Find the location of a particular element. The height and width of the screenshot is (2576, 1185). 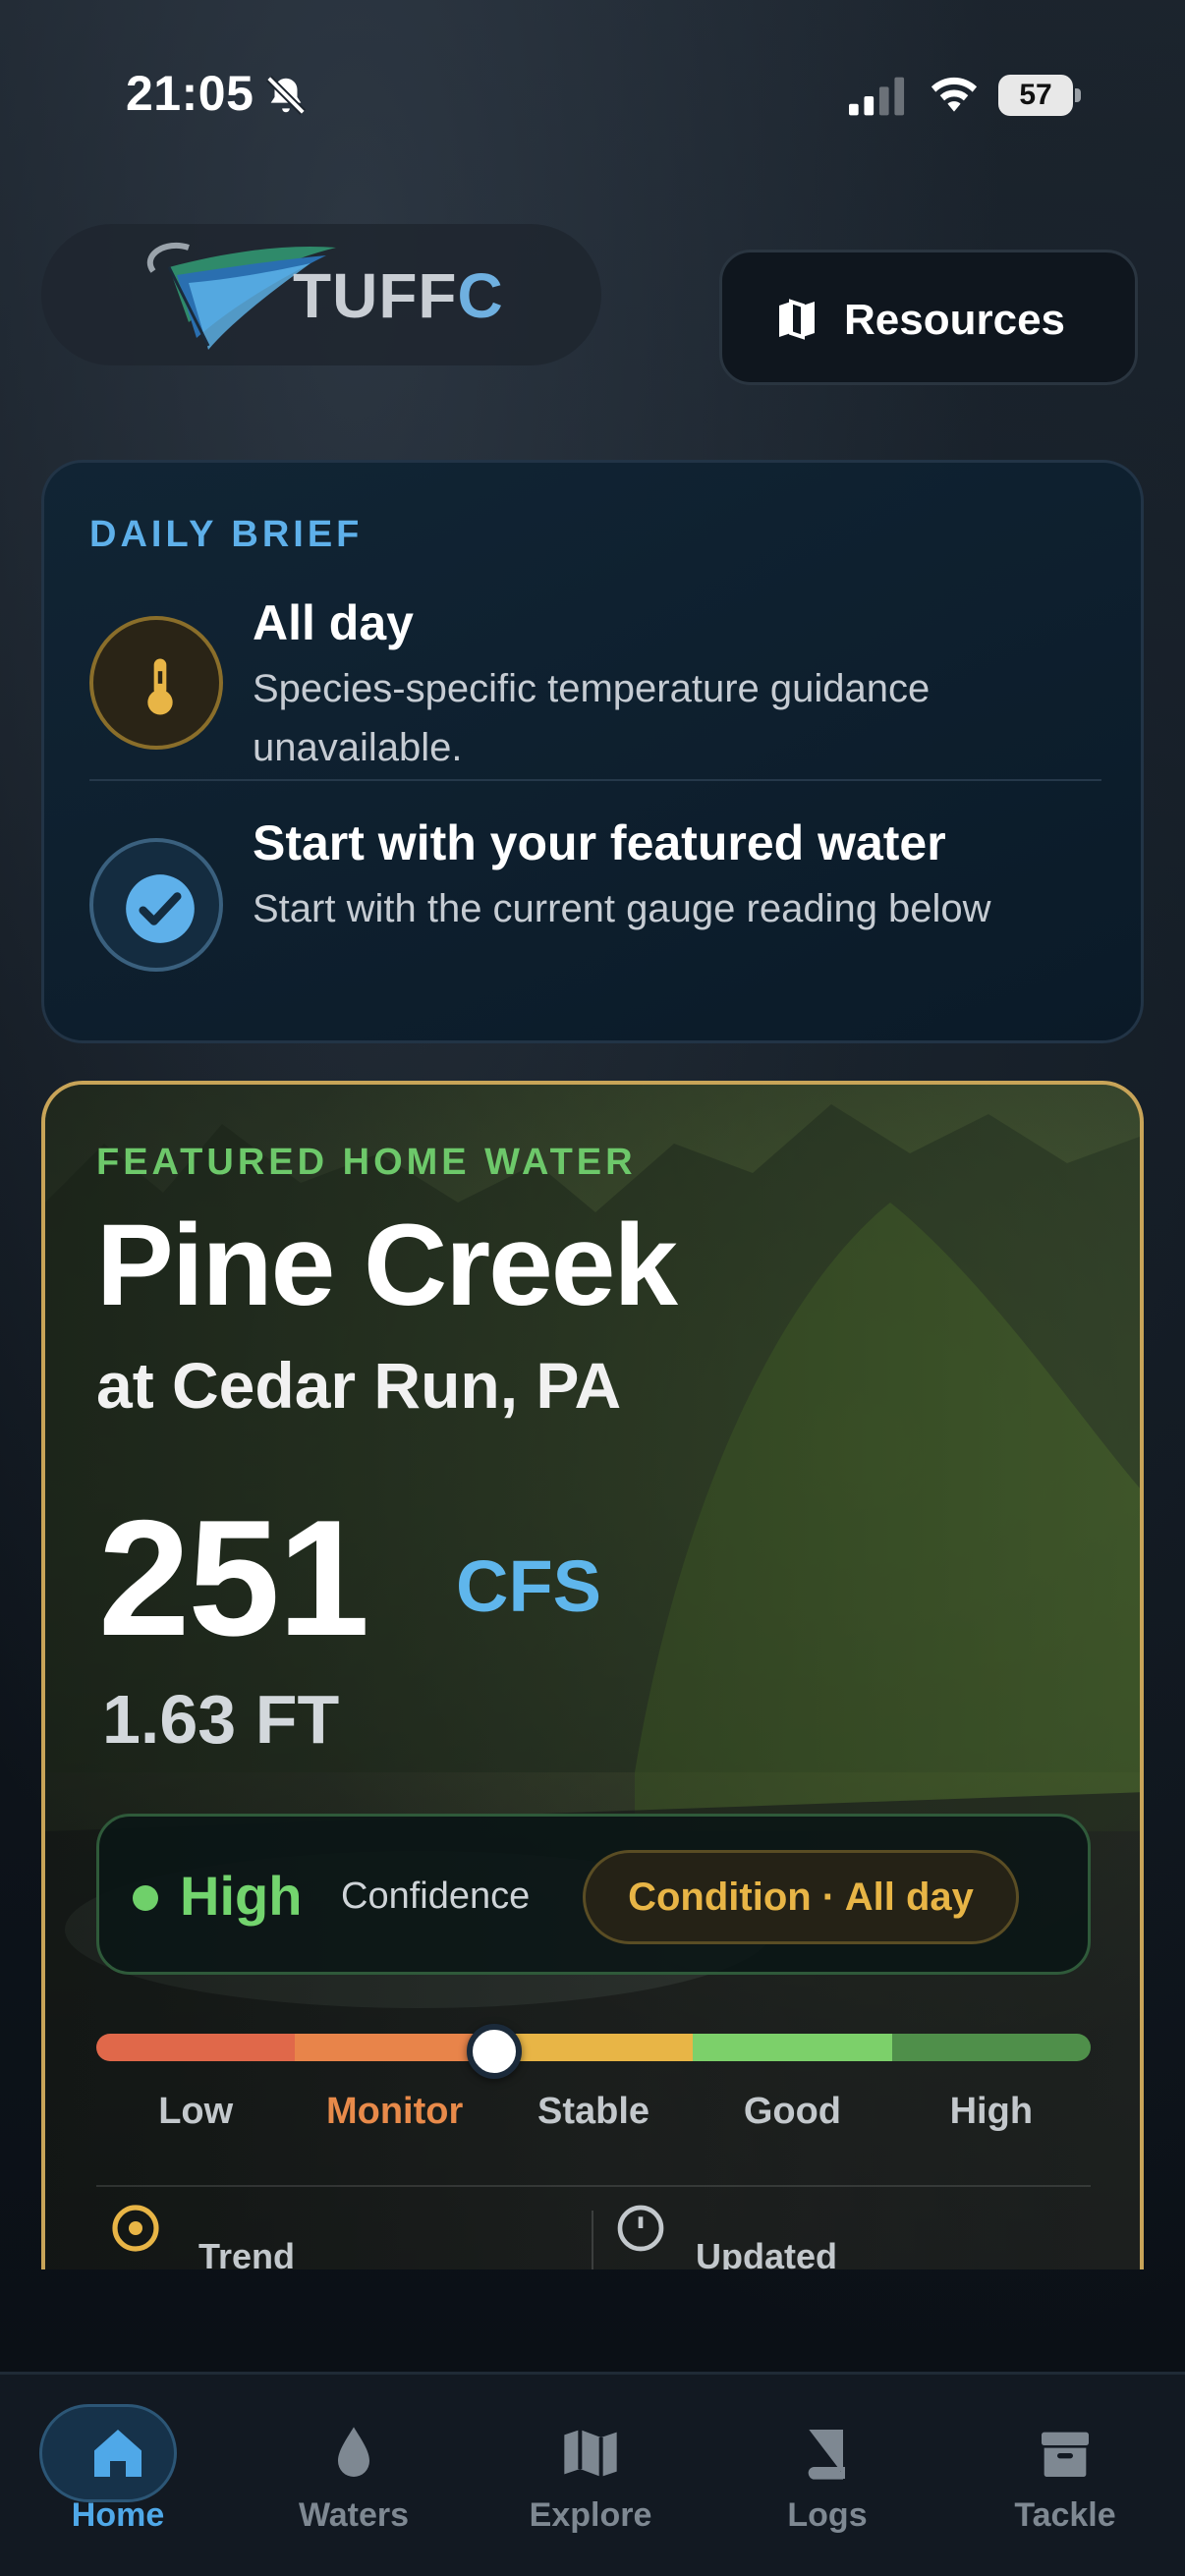

water-location: at Cedar Run, PA is located at coordinates (359, 1385).